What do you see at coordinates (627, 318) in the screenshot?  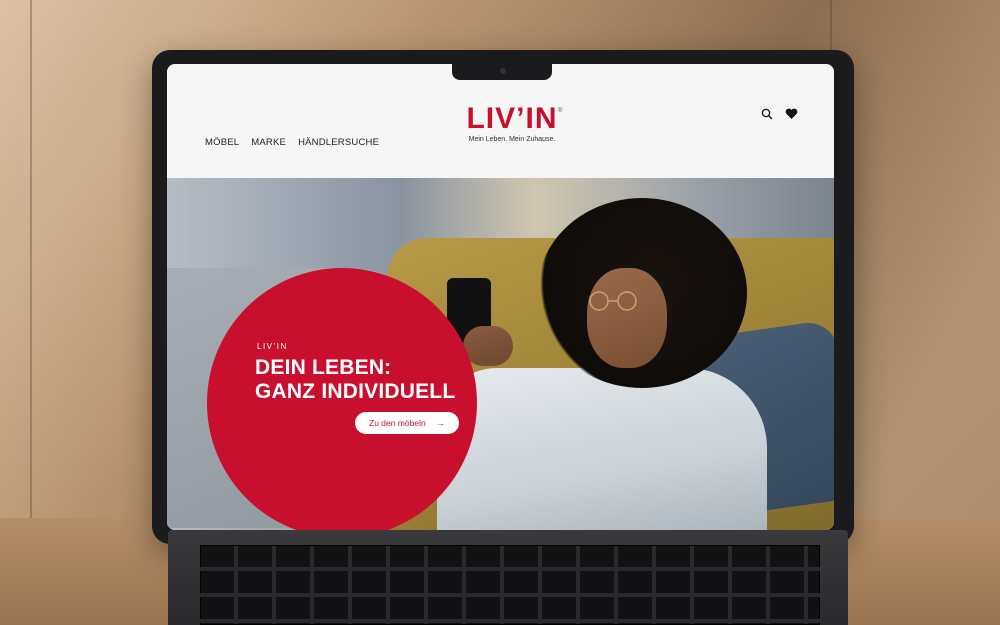 I see `hero-photo-face` at bounding box center [627, 318].